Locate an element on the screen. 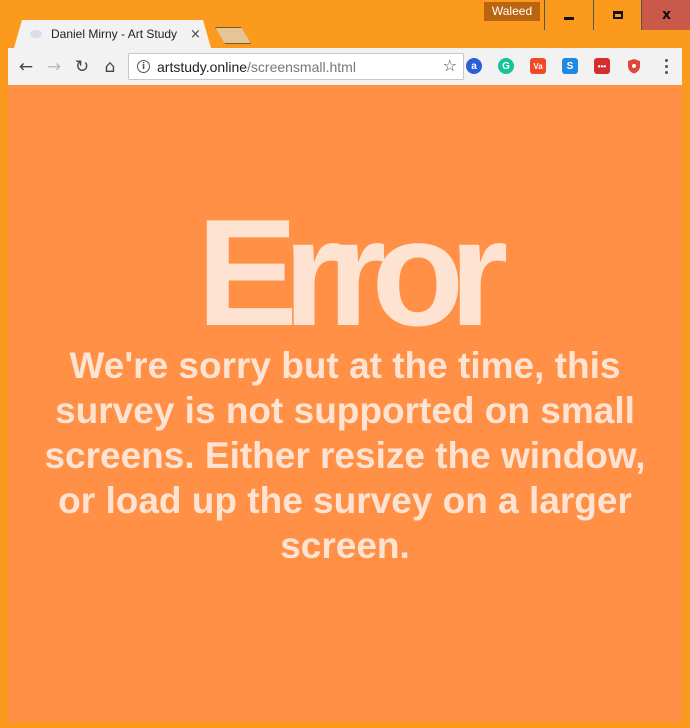 The height and width of the screenshot is (728, 690). address-bar: i artstudy.online/screensmall.html ☆ is located at coordinates (296, 66).